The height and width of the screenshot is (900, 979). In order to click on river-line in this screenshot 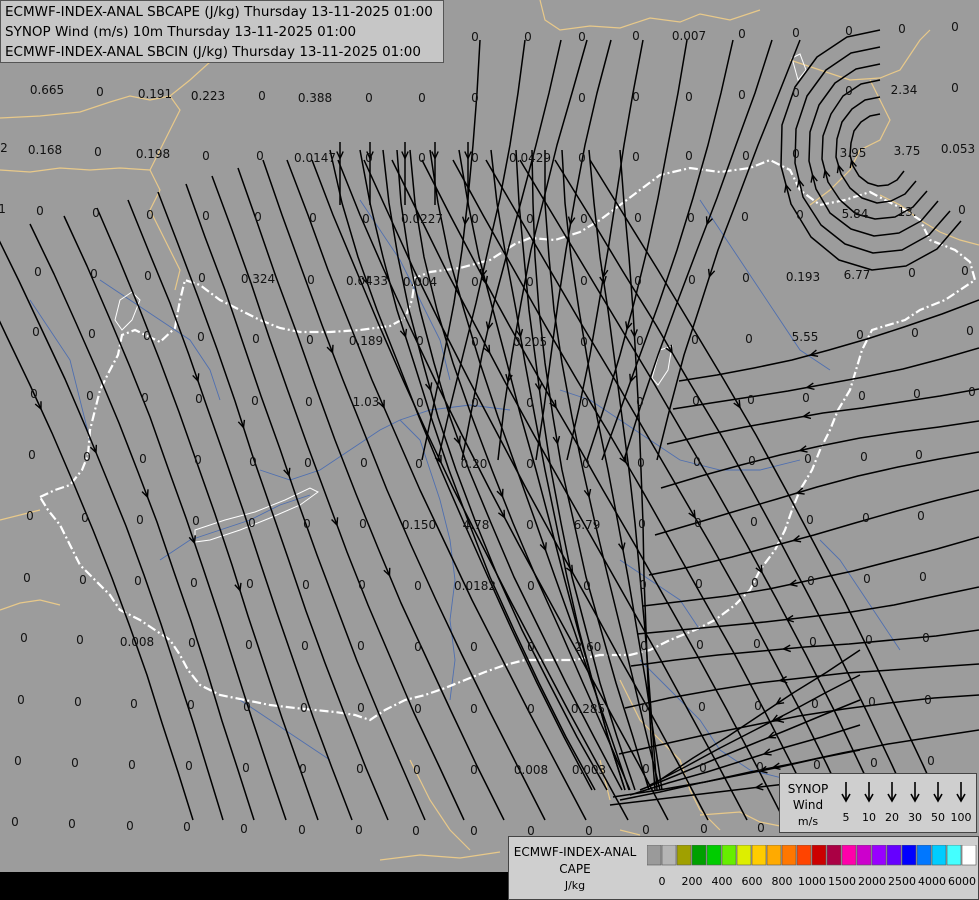, I will do `click(235, 527)`.